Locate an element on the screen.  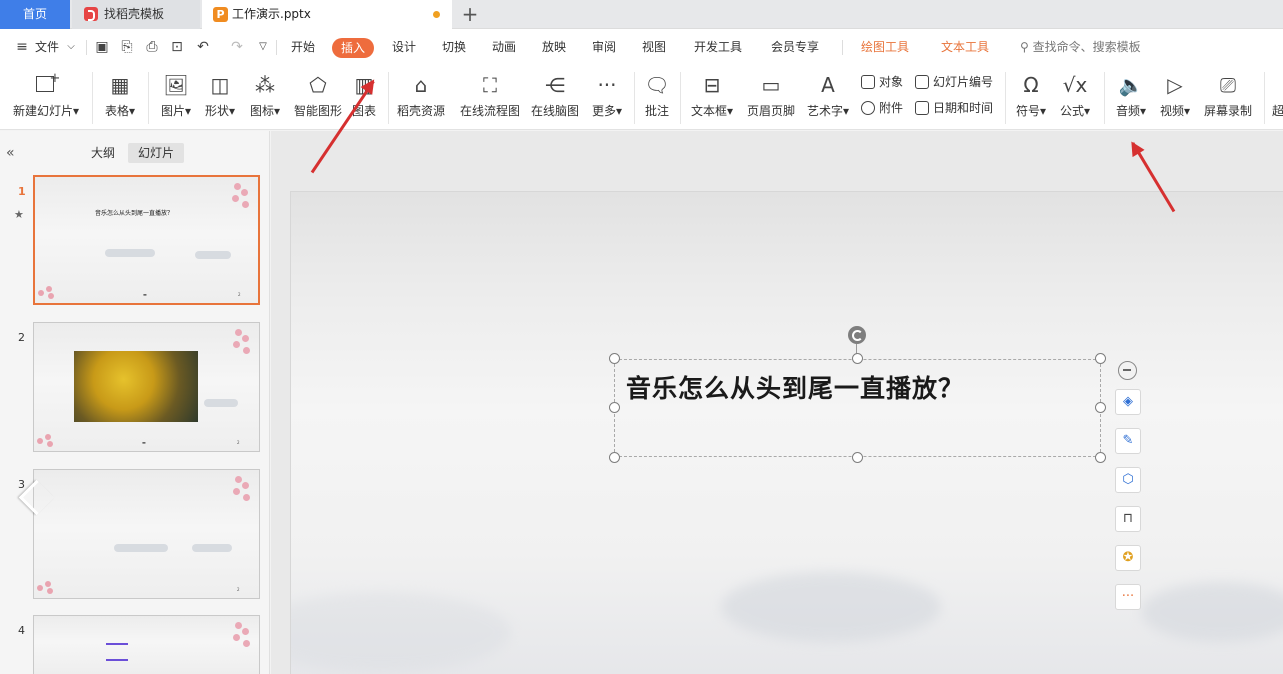
menu-developer: 开发工具 is located at coordinates (718, 47).